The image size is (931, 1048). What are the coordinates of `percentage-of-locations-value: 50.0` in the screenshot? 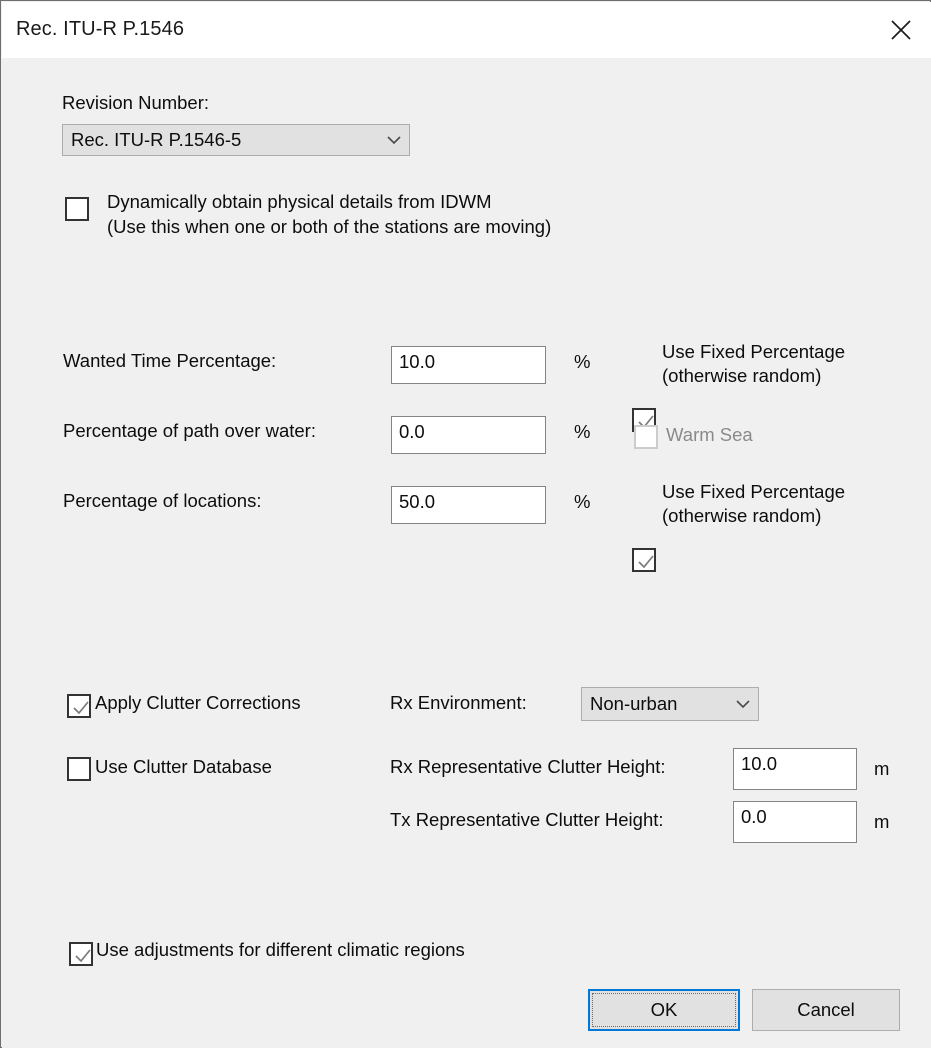 It's located at (417, 501).